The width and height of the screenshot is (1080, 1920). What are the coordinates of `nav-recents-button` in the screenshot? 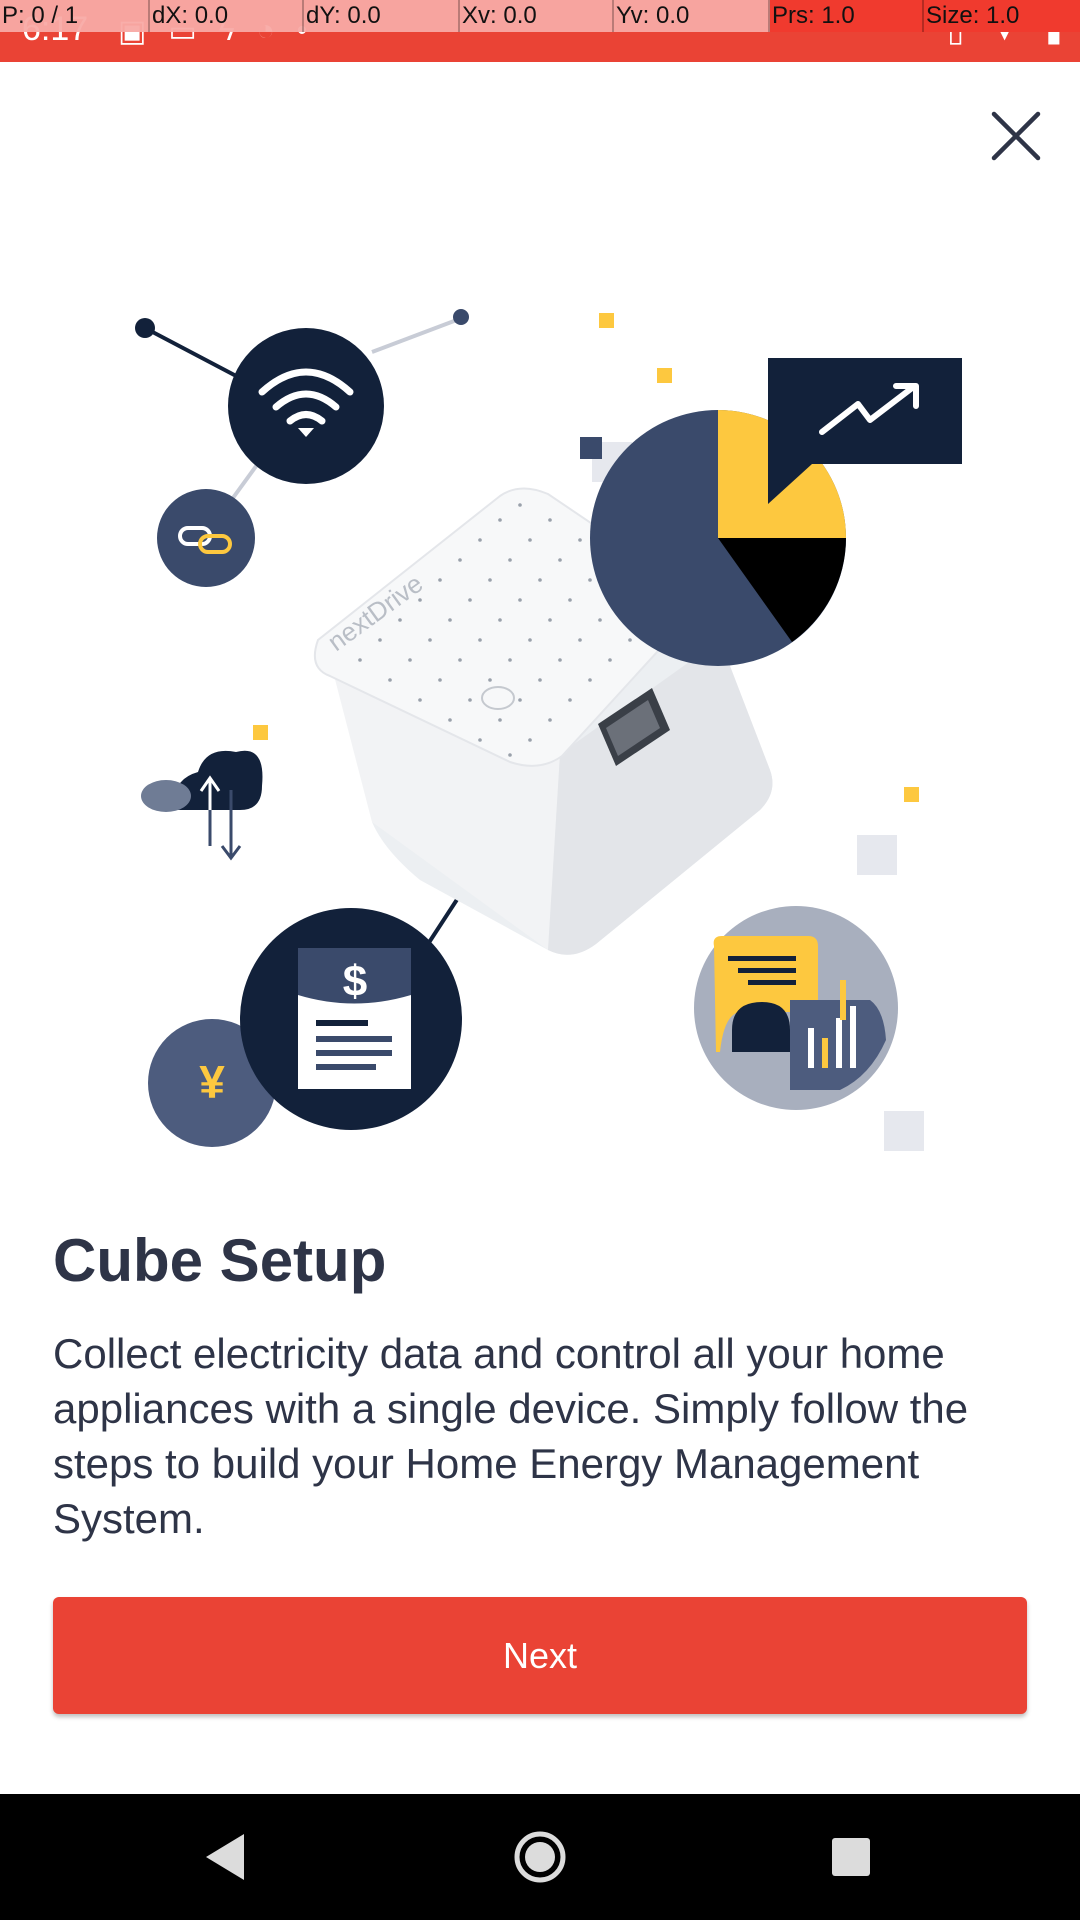 It's located at (850, 1857).